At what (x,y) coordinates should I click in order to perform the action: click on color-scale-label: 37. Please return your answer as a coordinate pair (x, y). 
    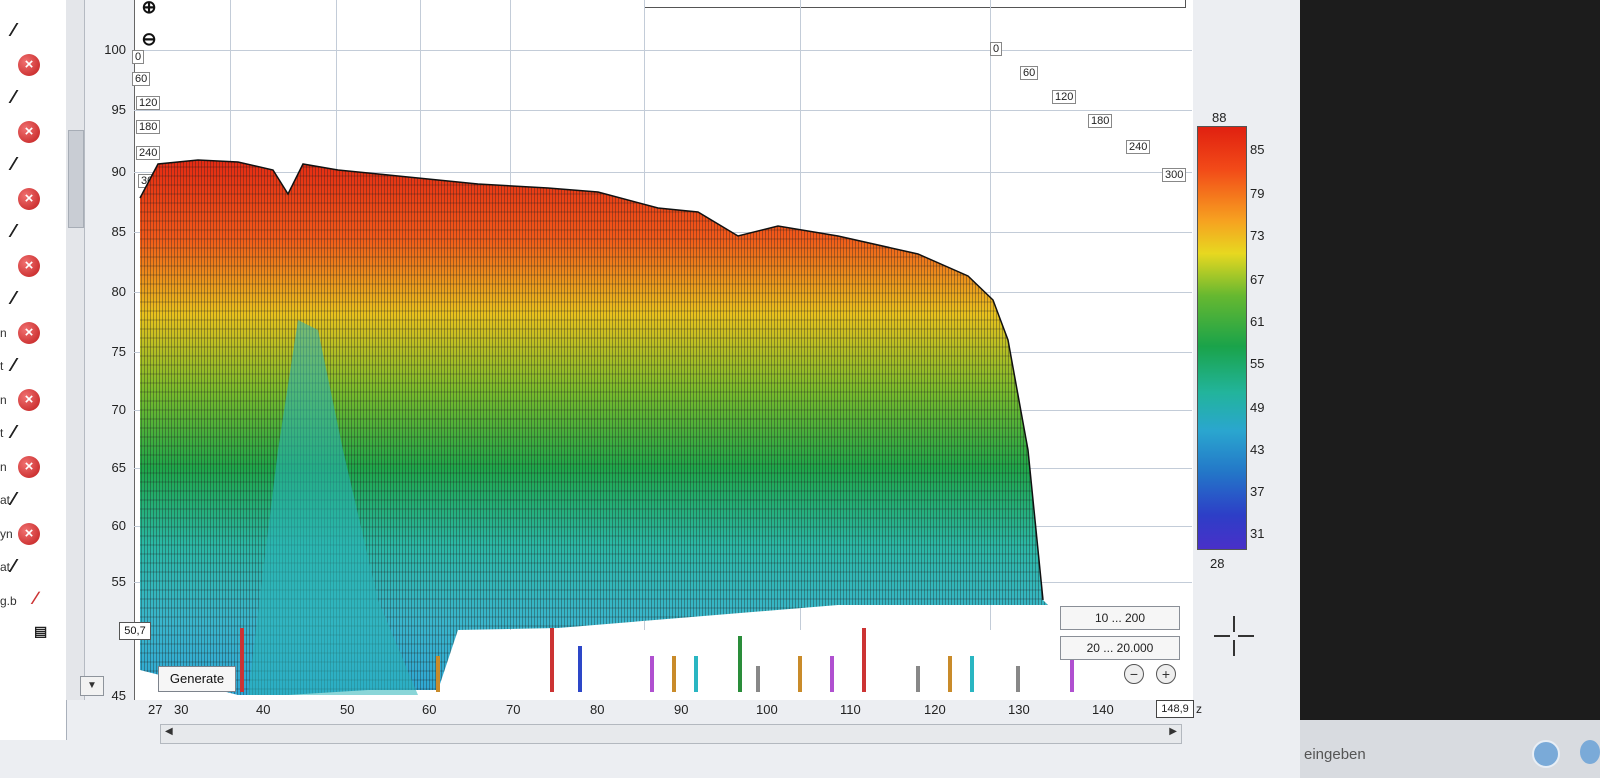
    Looking at the image, I should click on (1257, 491).